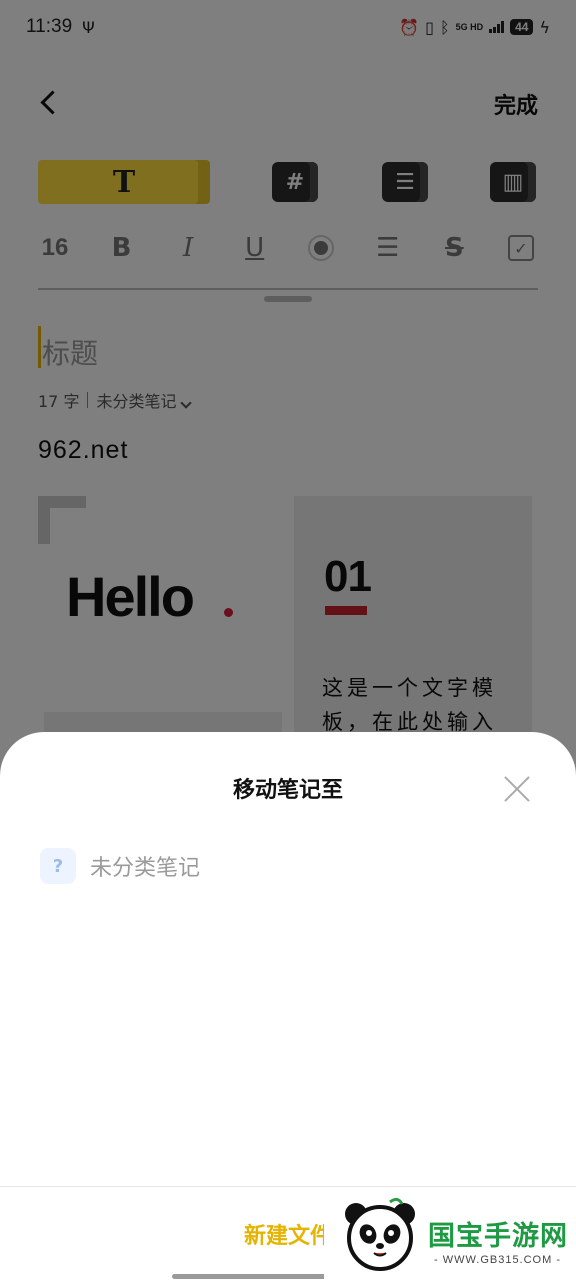  What do you see at coordinates (240, 866) in the screenshot?
I see `folder-item-uncategorized: ? 未分类笔记` at bounding box center [240, 866].